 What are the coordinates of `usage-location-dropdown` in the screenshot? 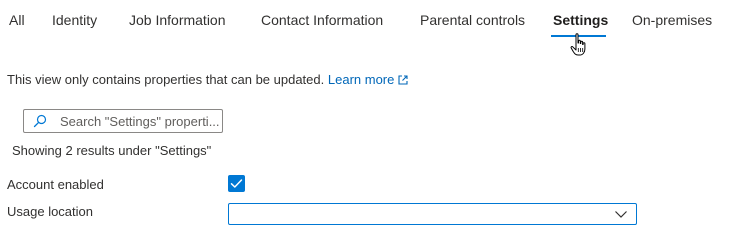 It's located at (432, 214).